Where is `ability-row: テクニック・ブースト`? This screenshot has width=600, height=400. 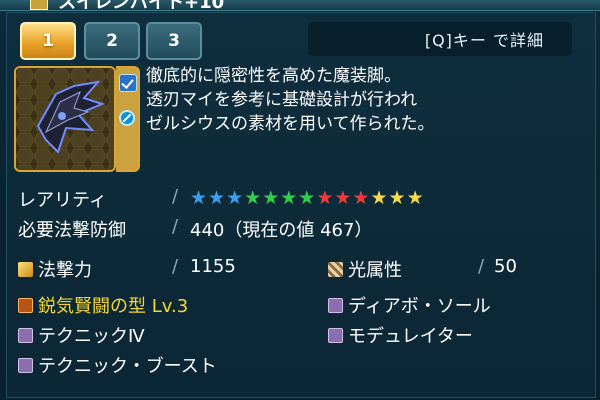
ability-row: テクニック・ブースト is located at coordinates (117, 365).